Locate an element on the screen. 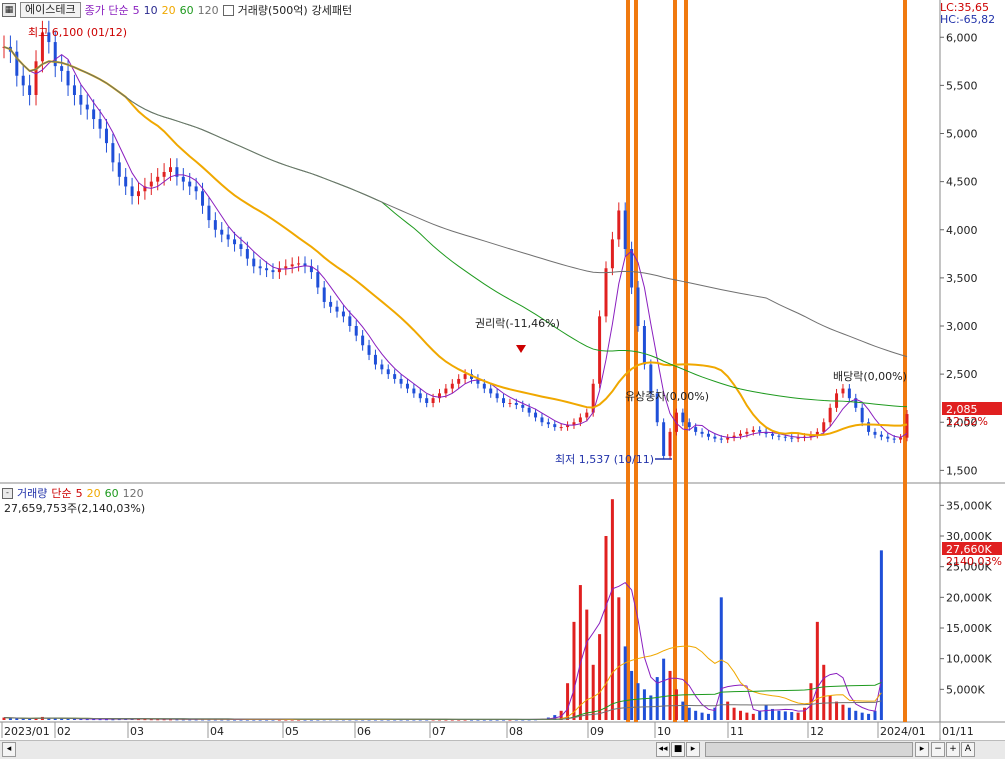 The image size is (1005, 759). volume-tick-label: 10,000K is located at coordinates (969, 659).